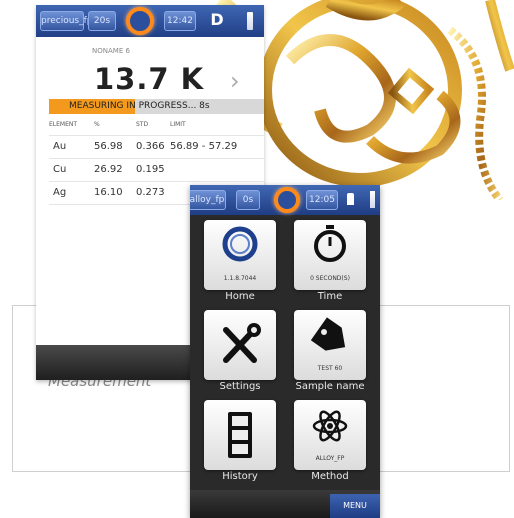 This screenshot has height=518, width=514. I want to click on limit-cell: 56.89 - 57.29, so click(204, 146).